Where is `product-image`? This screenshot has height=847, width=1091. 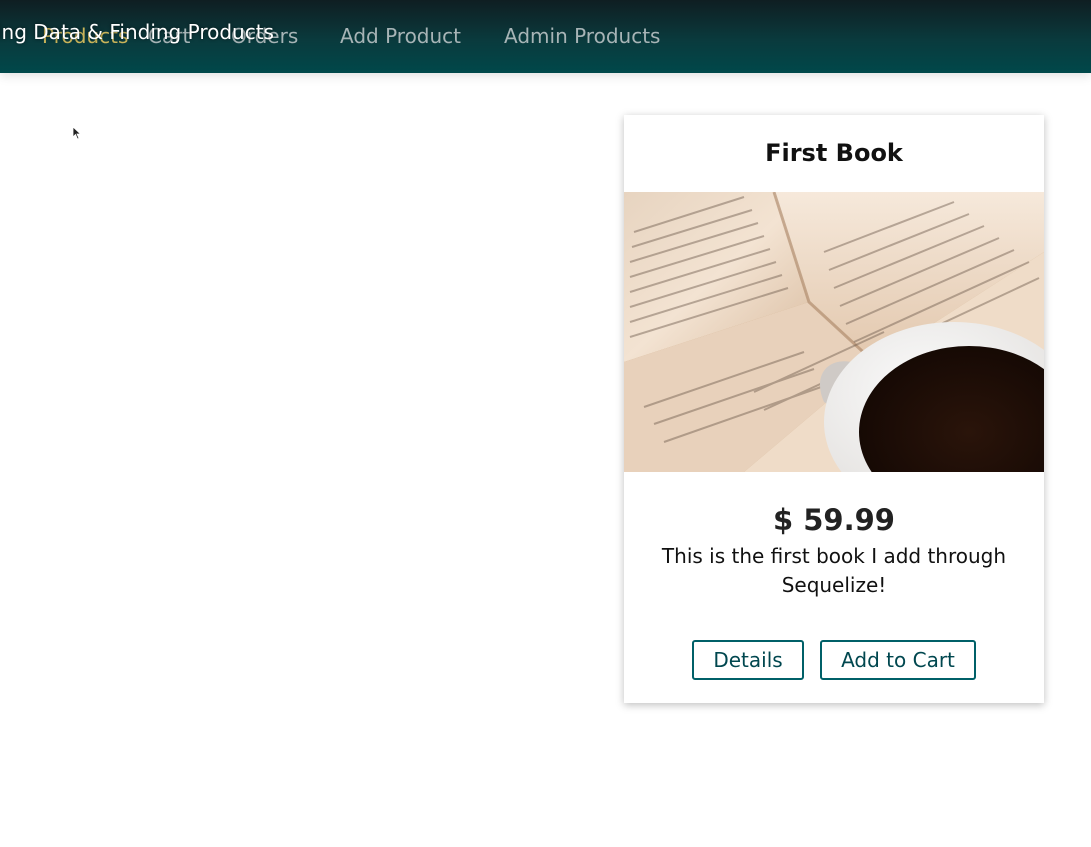 product-image is located at coordinates (834, 332).